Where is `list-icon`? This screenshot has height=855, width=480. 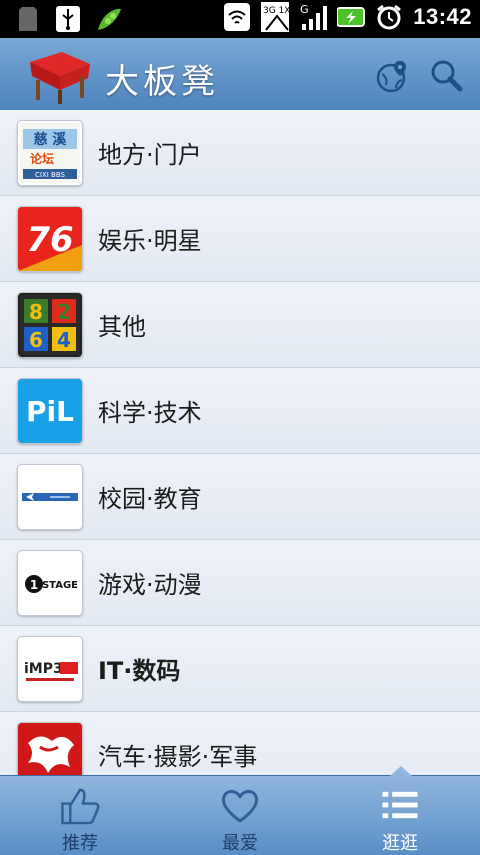 list-icon is located at coordinates (400, 805).